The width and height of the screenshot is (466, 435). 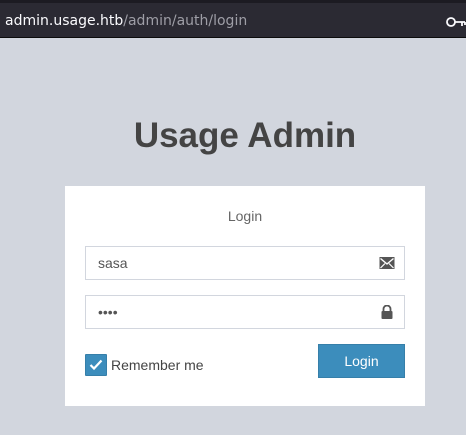 What do you see at coordinates (245, 135) in the screenshot?
I see `page-title: Usage Admin` at bounding box center [245, 135].